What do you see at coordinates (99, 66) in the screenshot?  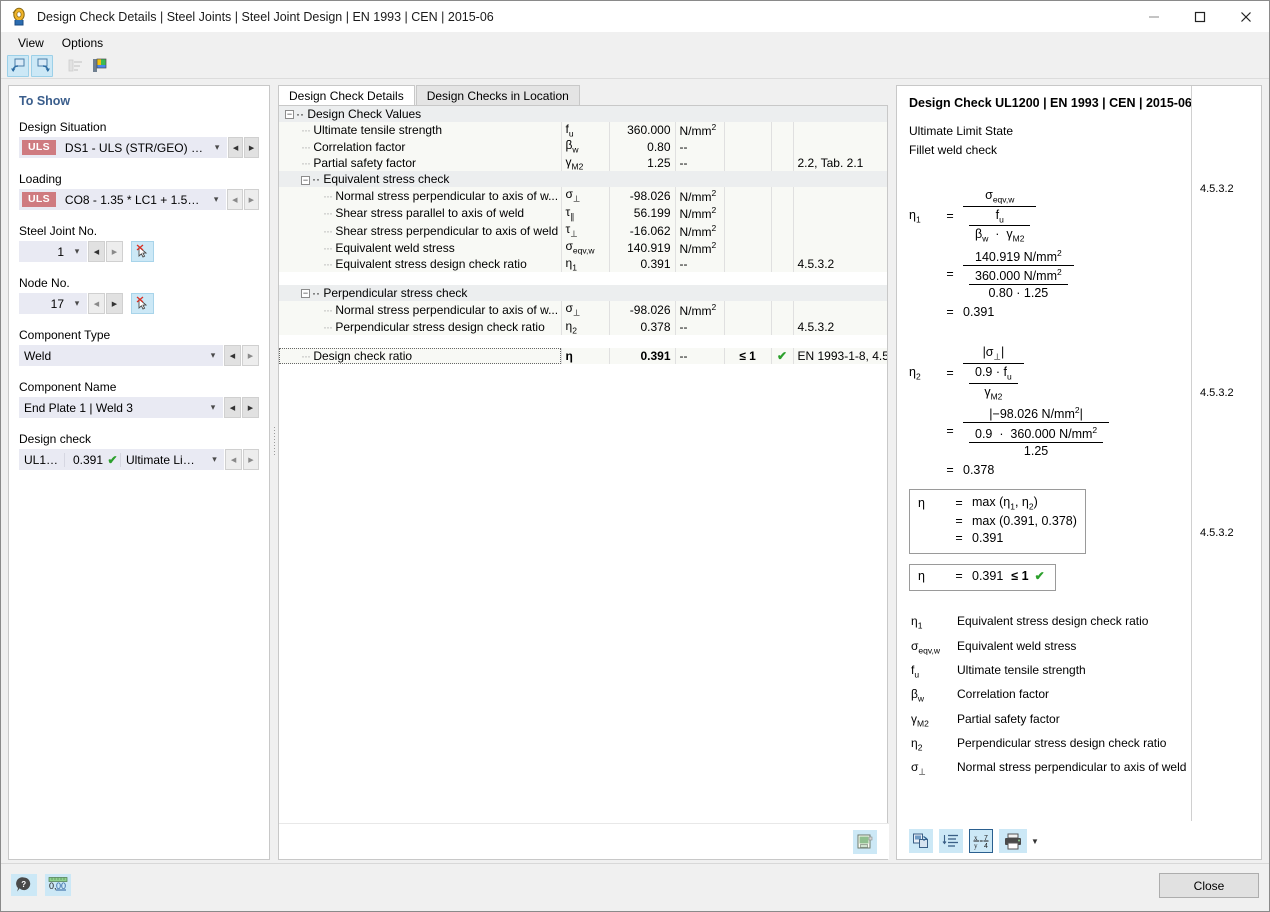 I see `graphic-view-icon` at bounding box center [99, 66].